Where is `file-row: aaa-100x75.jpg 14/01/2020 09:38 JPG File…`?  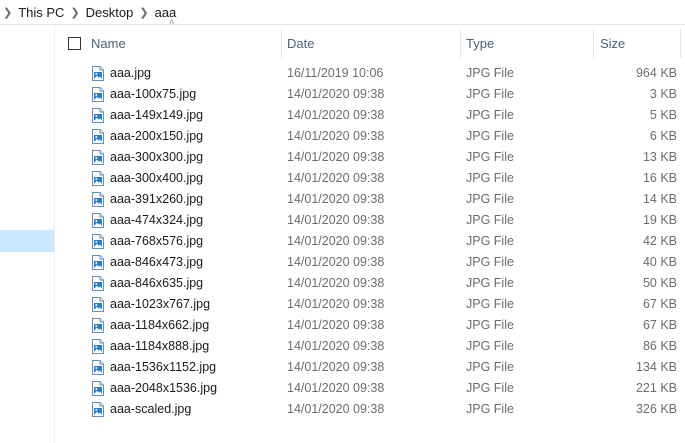
file-row: aaa-100x75.jpg 14/01/2020 09:38 JPG File… is located at coordinates (369, 94).